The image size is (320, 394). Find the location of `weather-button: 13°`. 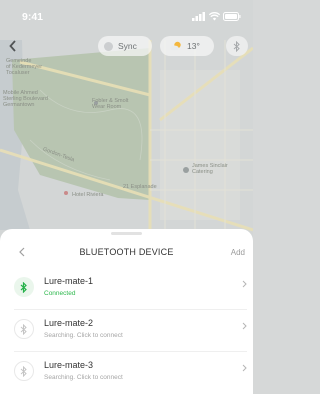

weather-button: 13° is located at coordinates (187, 46).